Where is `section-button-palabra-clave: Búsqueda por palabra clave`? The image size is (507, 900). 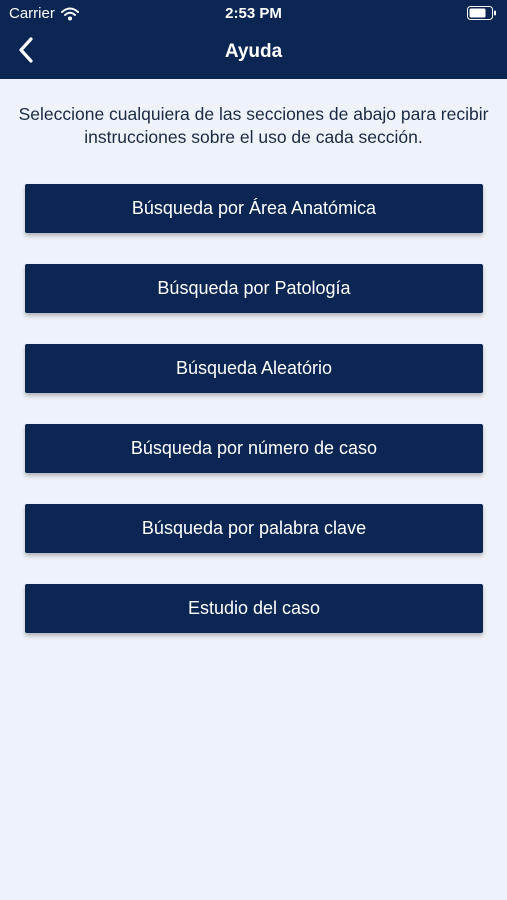 section-button-palabra-clave: Búsqueda por palabra clave is located at coordinates (254, 528).